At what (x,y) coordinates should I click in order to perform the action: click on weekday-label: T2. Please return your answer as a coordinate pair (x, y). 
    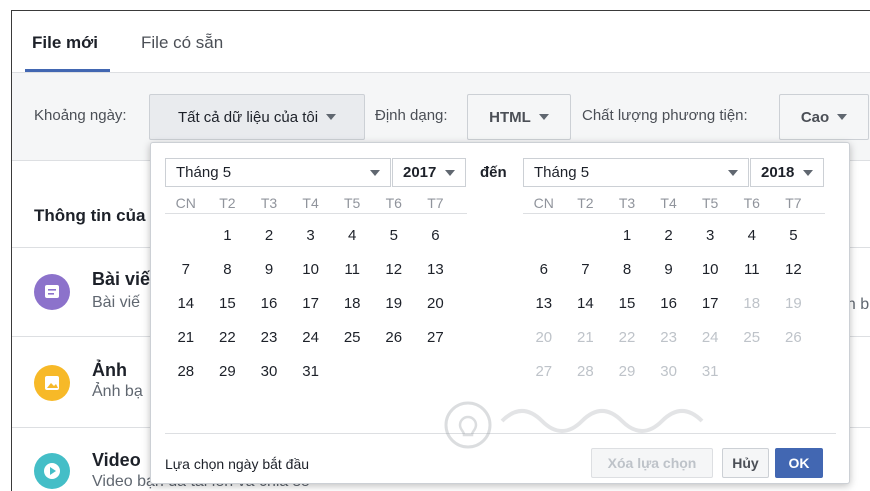
    Looking at the image, I should click on (585, 202).